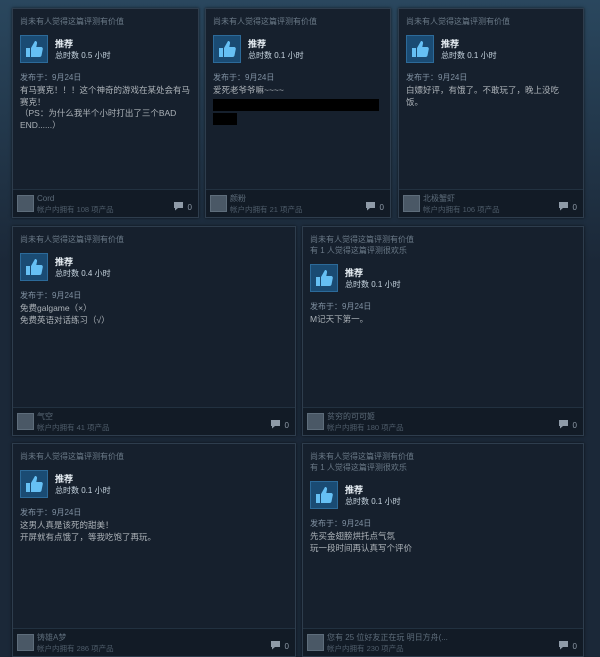 The height and width of the screenshot is (657, 600). What do you see at coordinates (98, 113) in the screenshot?
I see `review-body-line: （PS：为什么我半个小时打出了三个BAD` at bounding box center [98, 113].